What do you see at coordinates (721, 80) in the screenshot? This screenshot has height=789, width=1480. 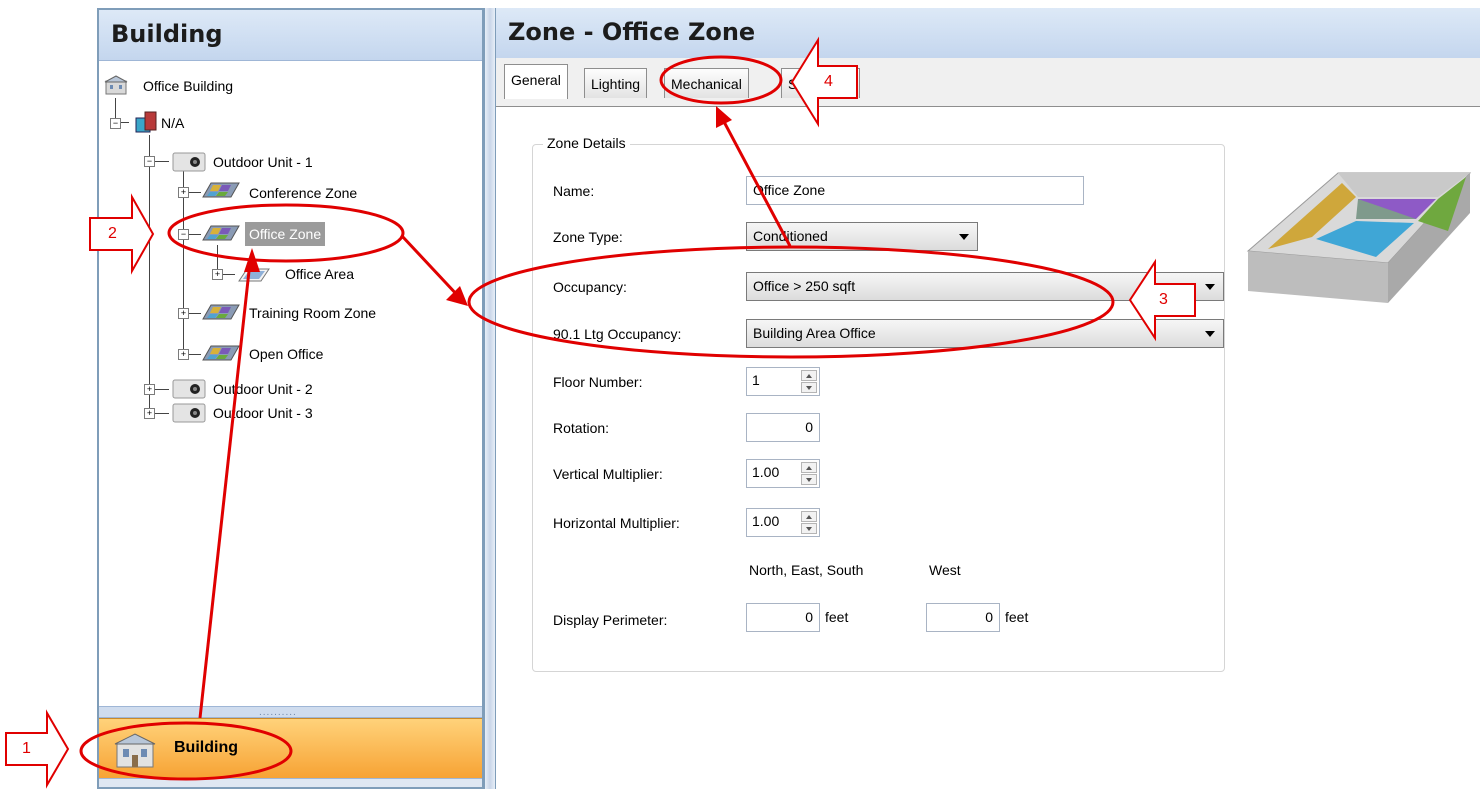 I see `annotation-ellipse-mechanical` at bounding box center [721, 80].